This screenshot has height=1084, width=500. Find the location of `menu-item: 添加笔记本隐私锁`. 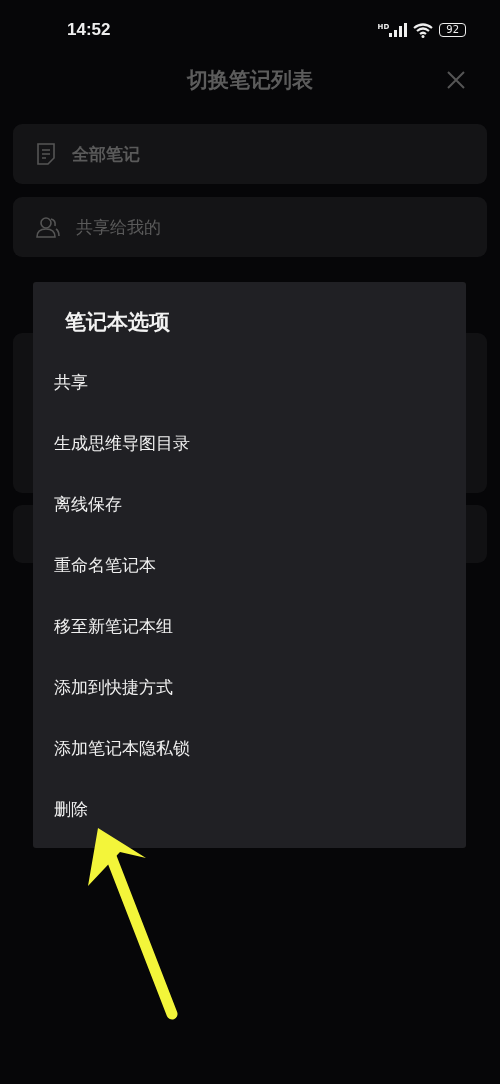

menu-item: 添加笔记本隐私锁 is located at coordinates (122, 748).